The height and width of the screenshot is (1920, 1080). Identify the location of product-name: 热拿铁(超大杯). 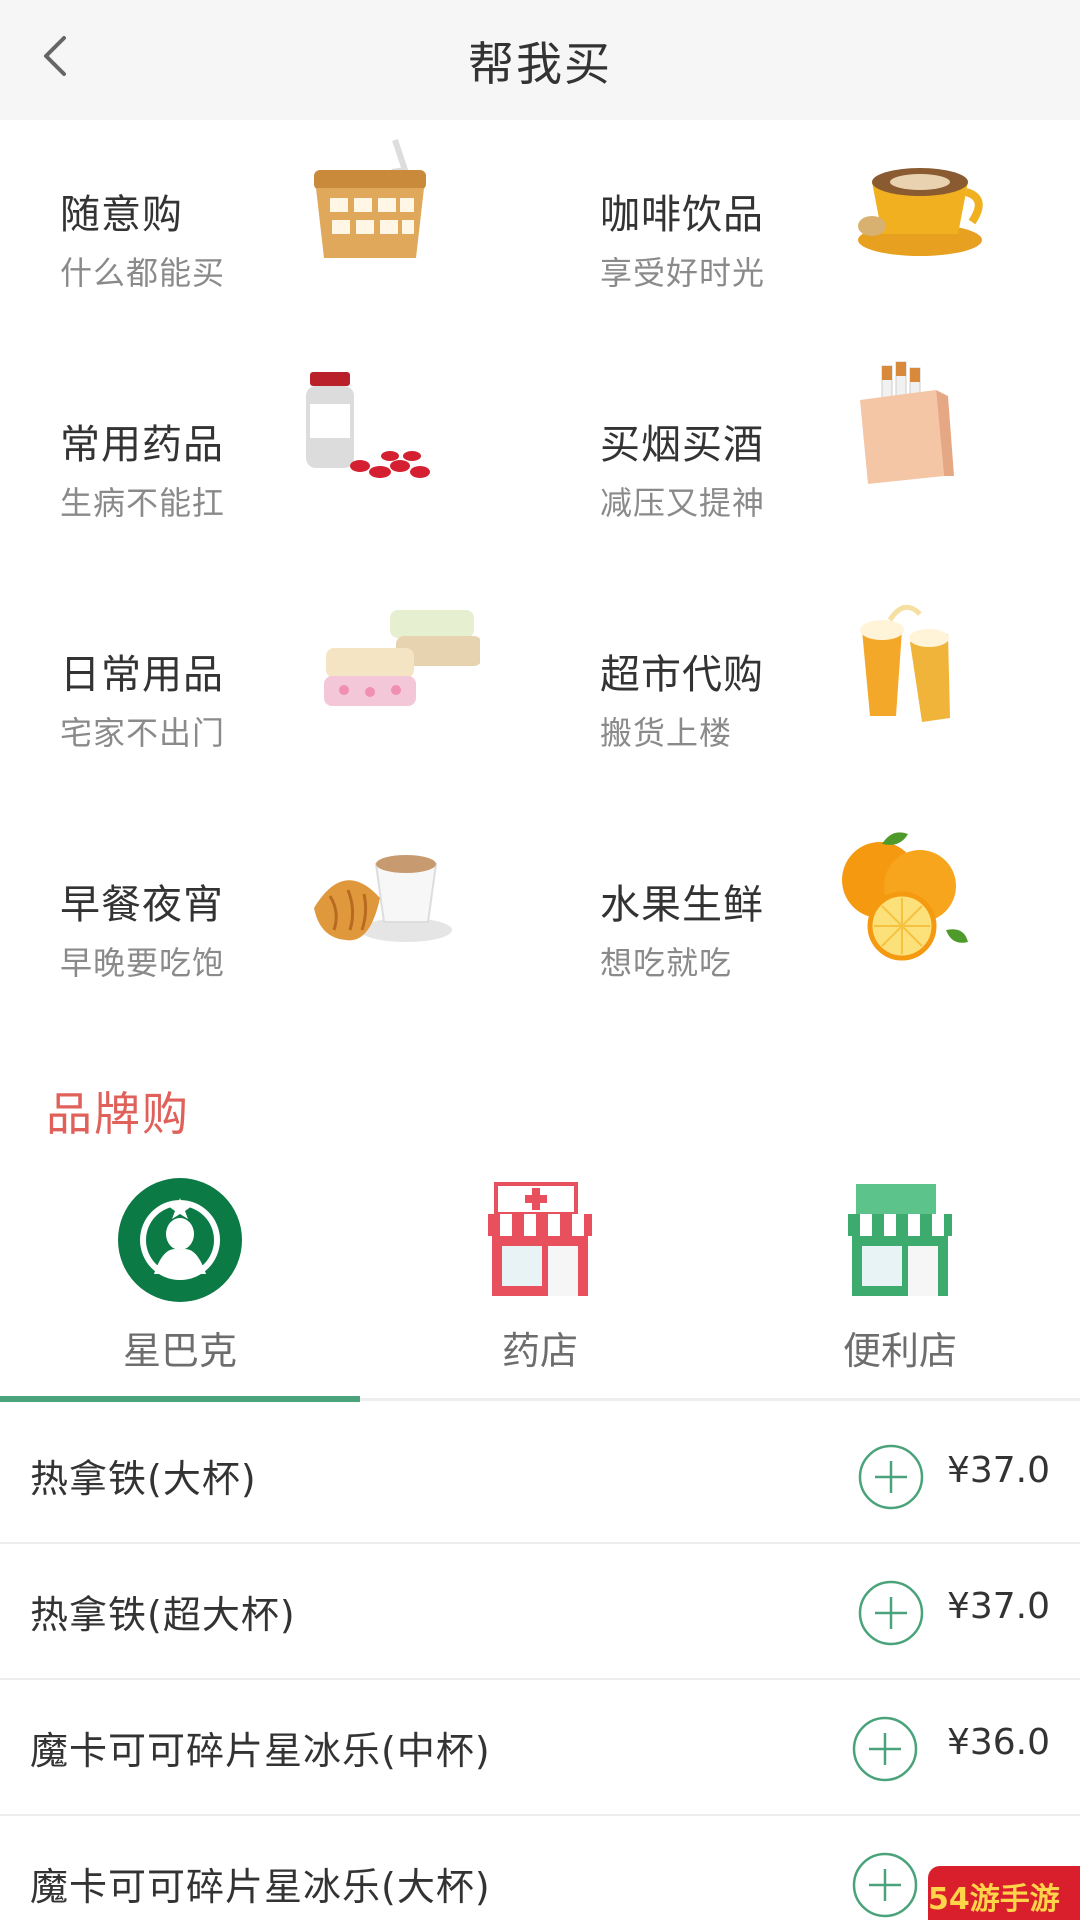
(163, 1615).